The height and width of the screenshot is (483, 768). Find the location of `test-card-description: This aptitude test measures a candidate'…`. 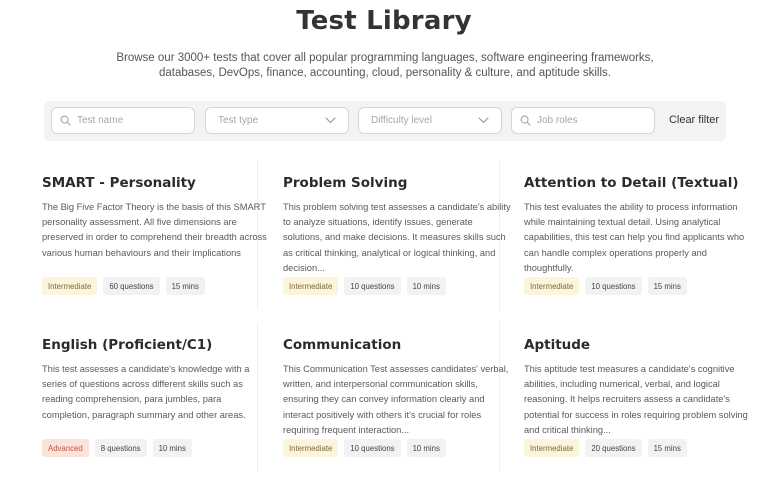

test-card-description: This aptitude test measures a candidate'… is located at coordinates (636, 399).